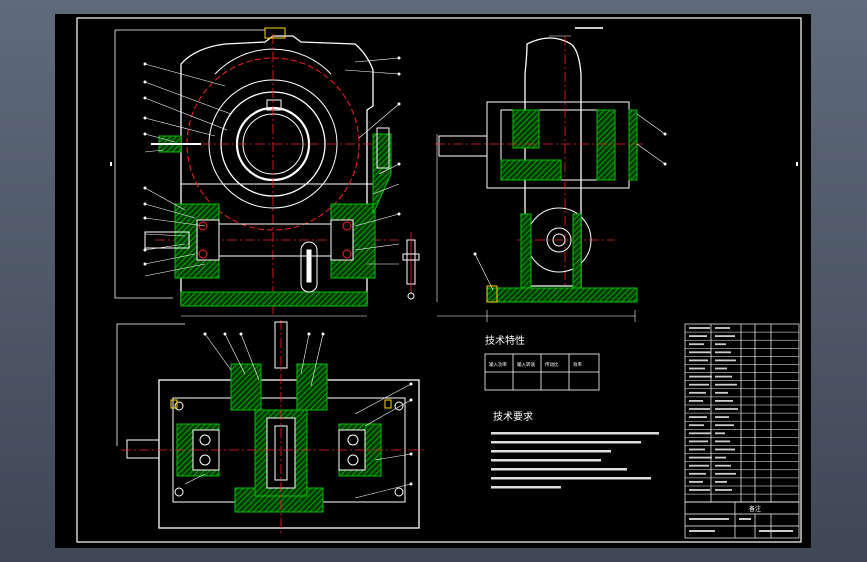  Describe the element at coordinates (577, 364) in the screenshot. I see `param-header-4: 效率` at that location.